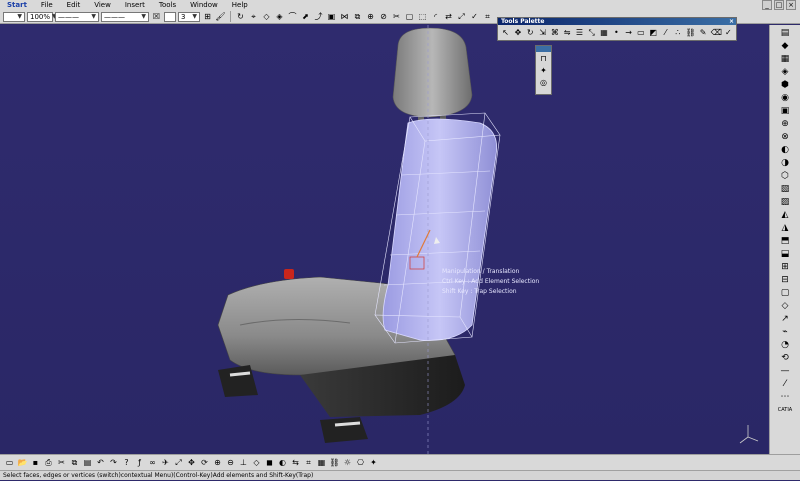  Describe the element at coordinates (785, 202) in the screenshot. I see `tool-icon: ▨` at that location.